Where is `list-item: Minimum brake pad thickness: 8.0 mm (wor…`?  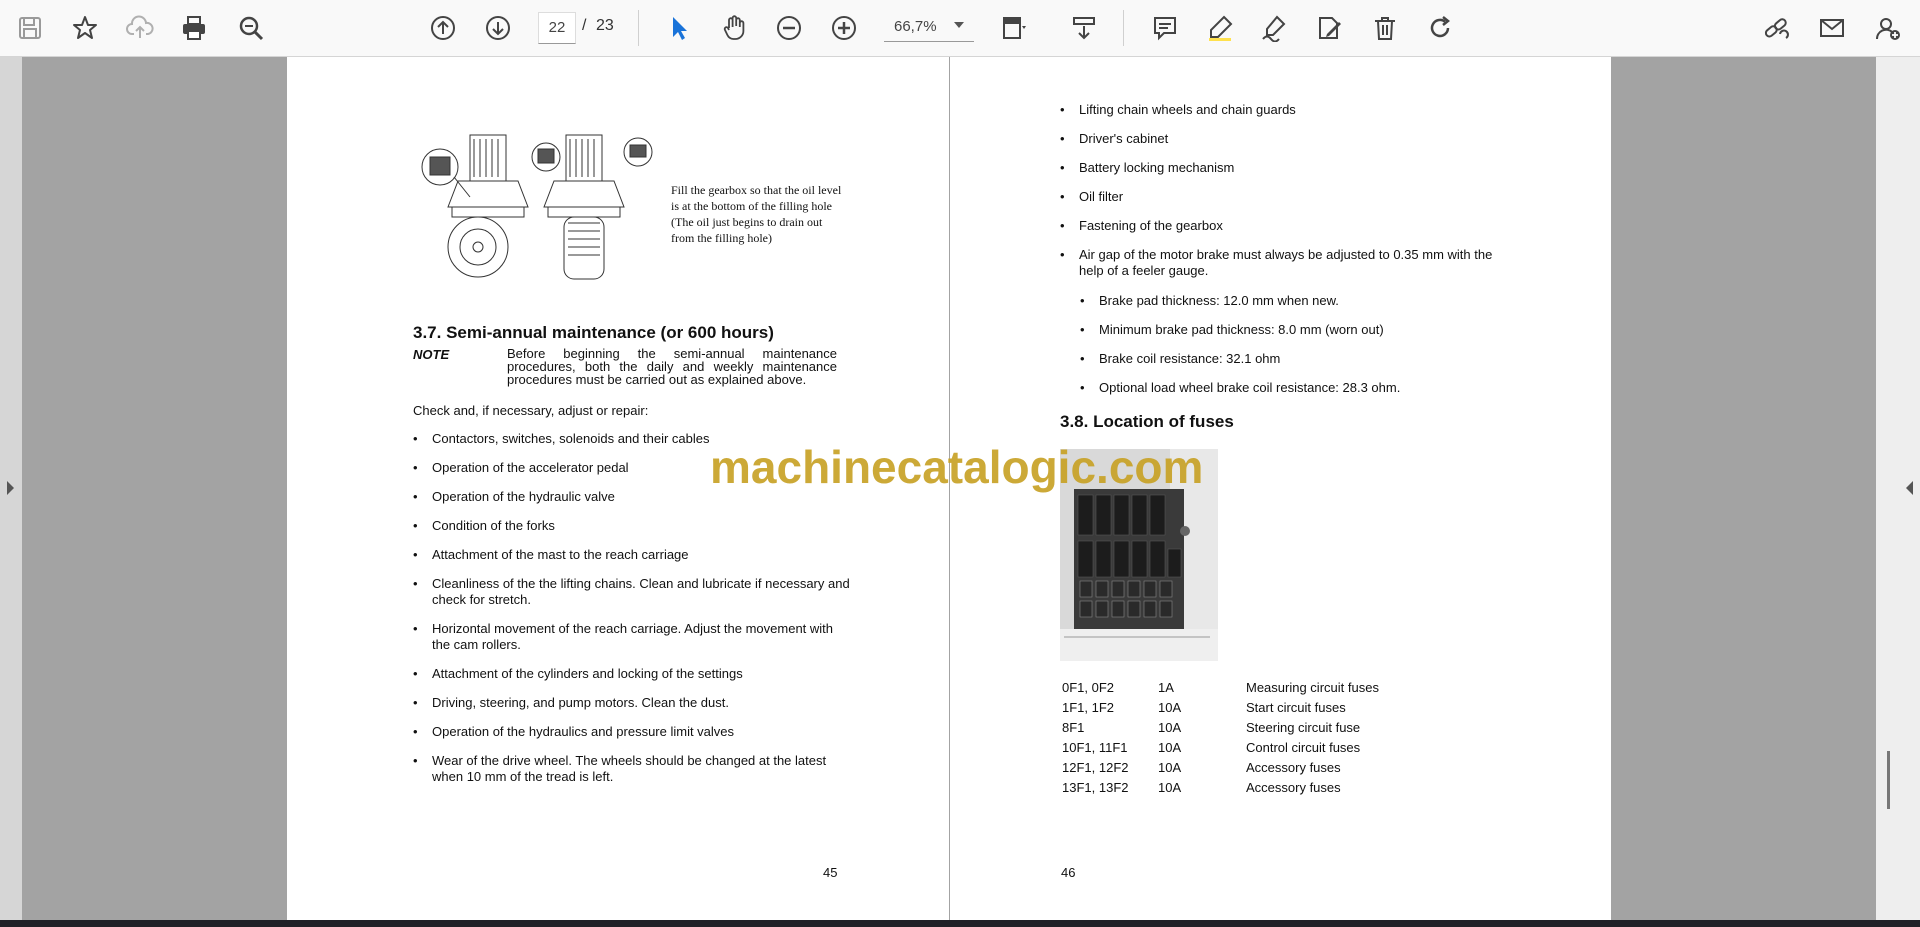 list-item: Minimum brake pad thickness: 8.0 mm (wor… is located at coordinates (1290, 330).